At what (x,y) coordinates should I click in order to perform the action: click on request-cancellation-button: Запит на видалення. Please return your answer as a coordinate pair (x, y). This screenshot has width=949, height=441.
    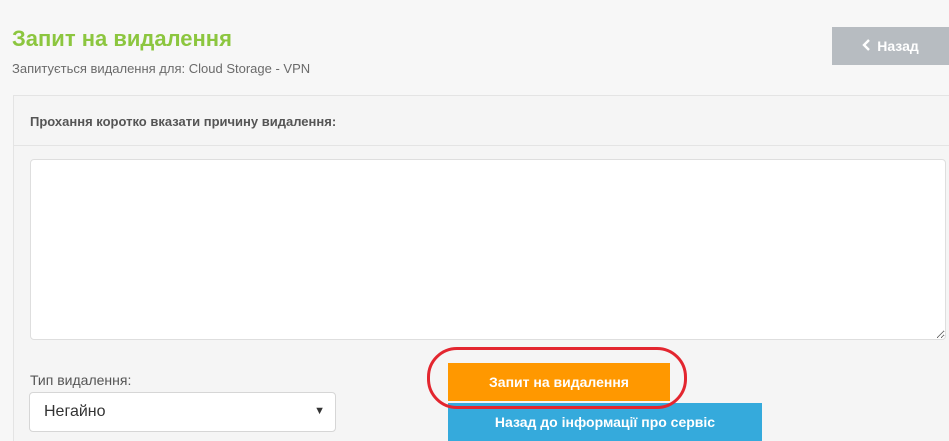
    Looking at the image, I should click on (559, 382).